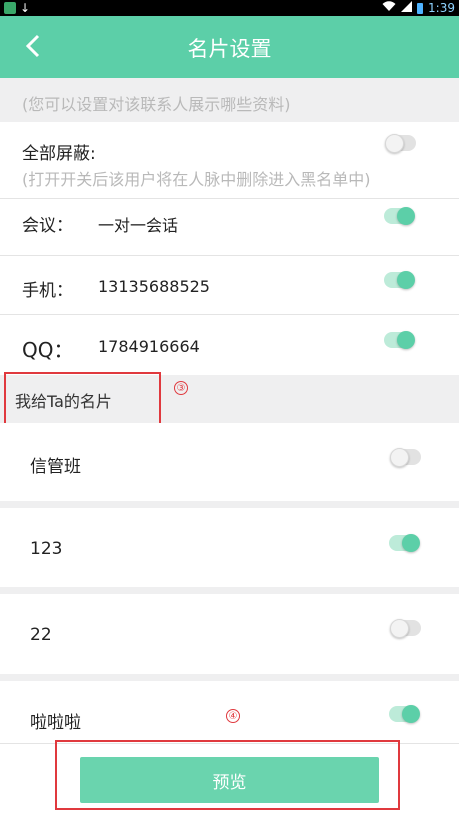  I want to click on card-name: 123, so click(46, 549).